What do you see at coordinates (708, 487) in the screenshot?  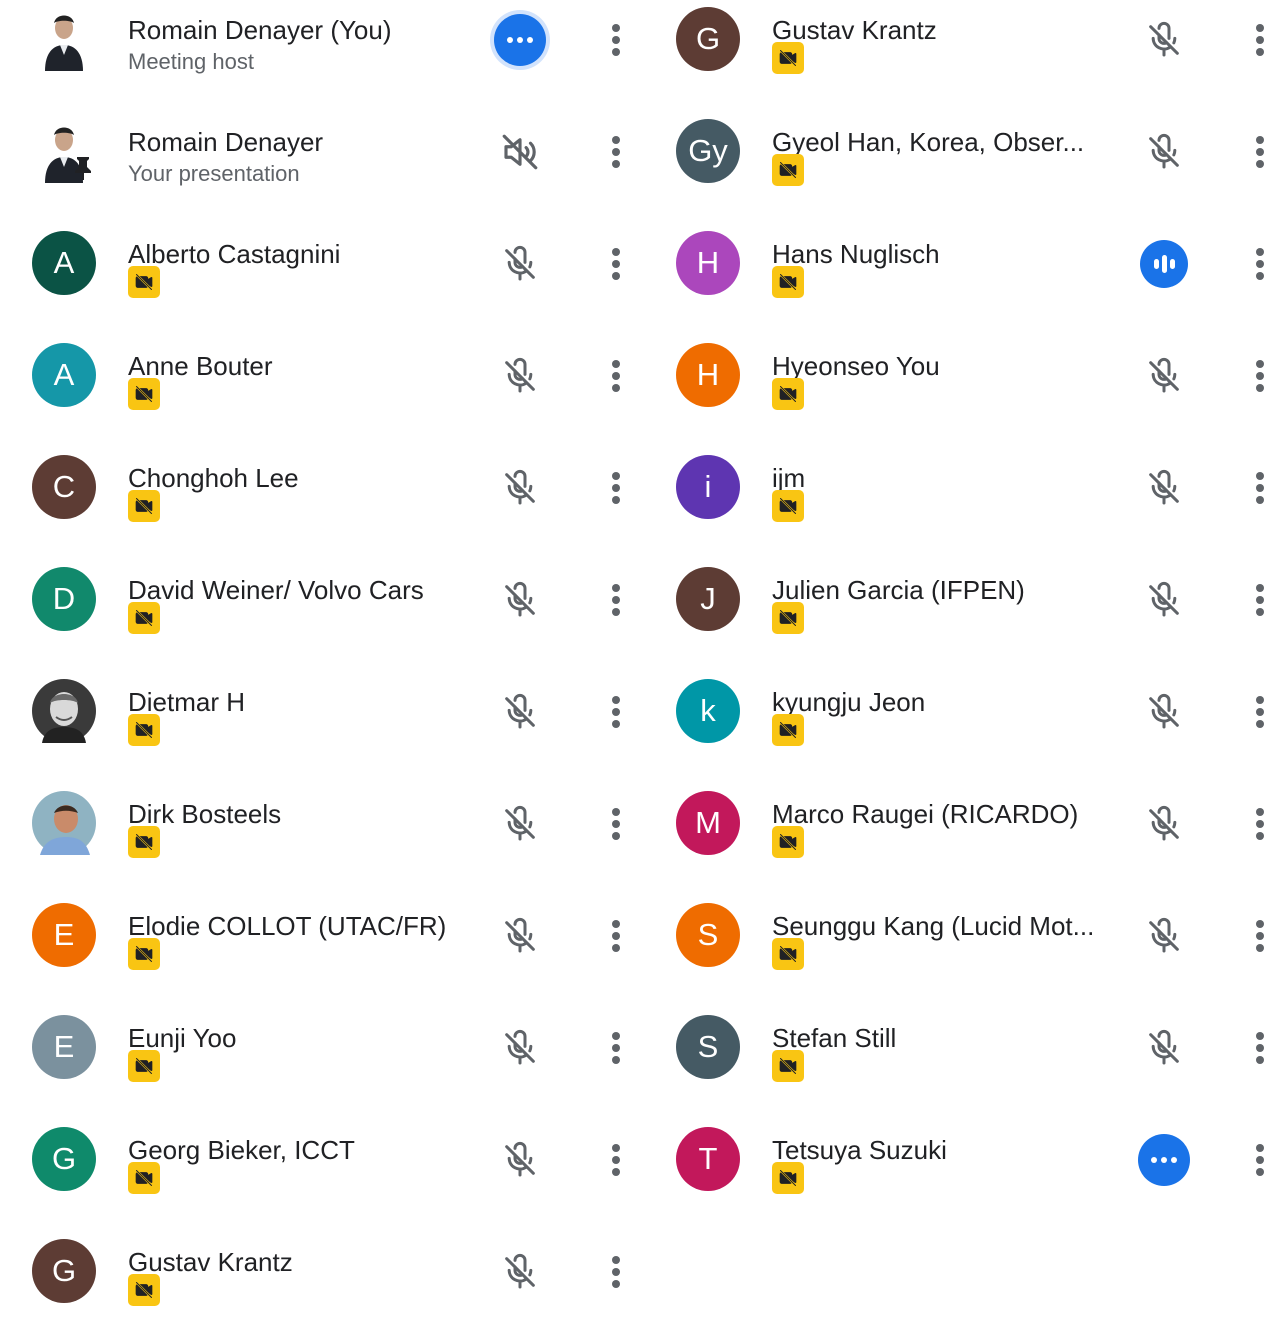 I see `avatar: i` at bounding box center [708, 487].